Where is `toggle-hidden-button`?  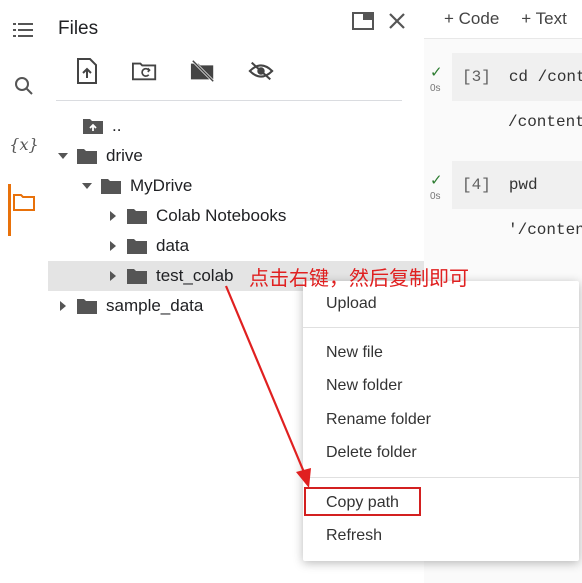
toggle-hidden-button is located at coordinates (261, 71).